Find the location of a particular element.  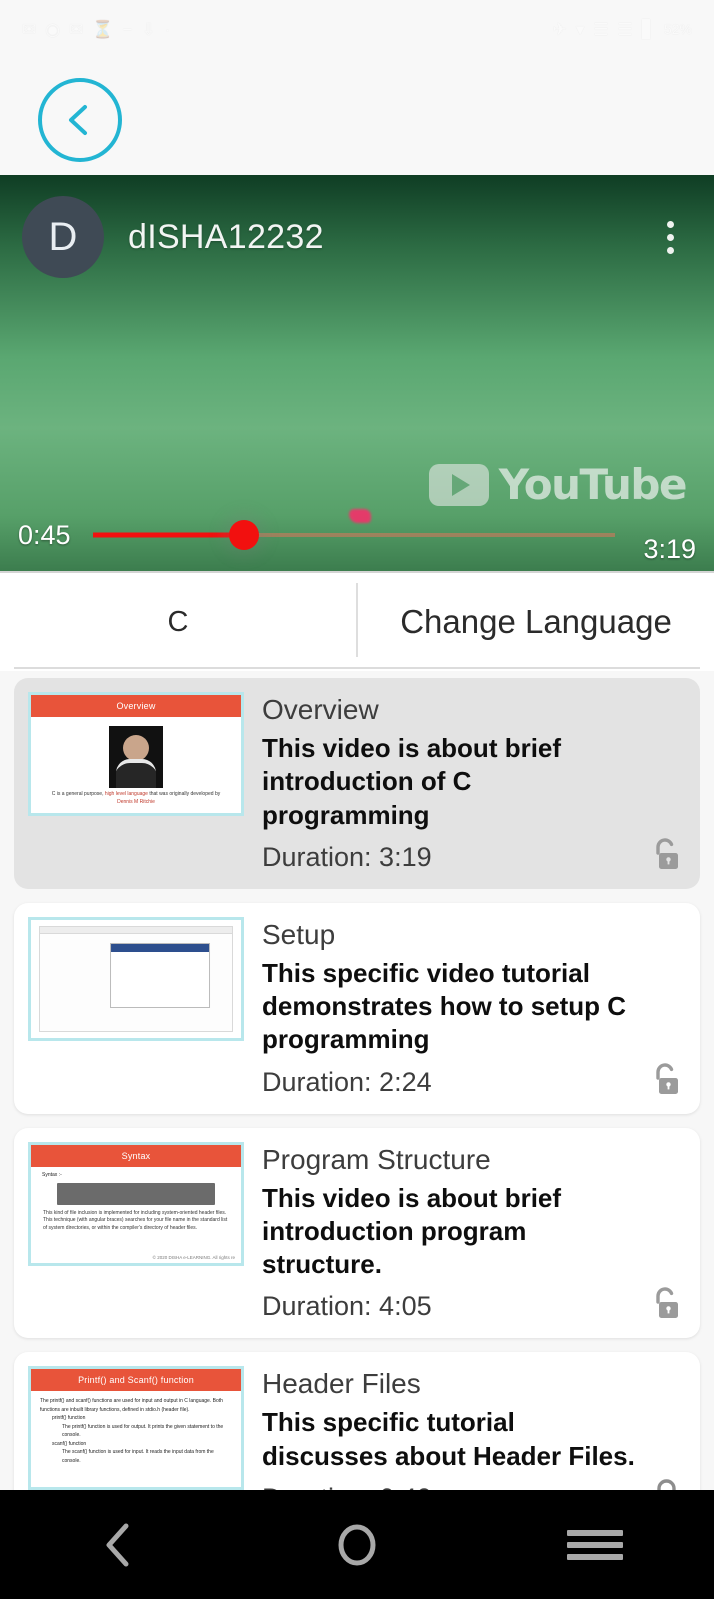

thumbnail-screenshot is located at coordinates (136, 978).